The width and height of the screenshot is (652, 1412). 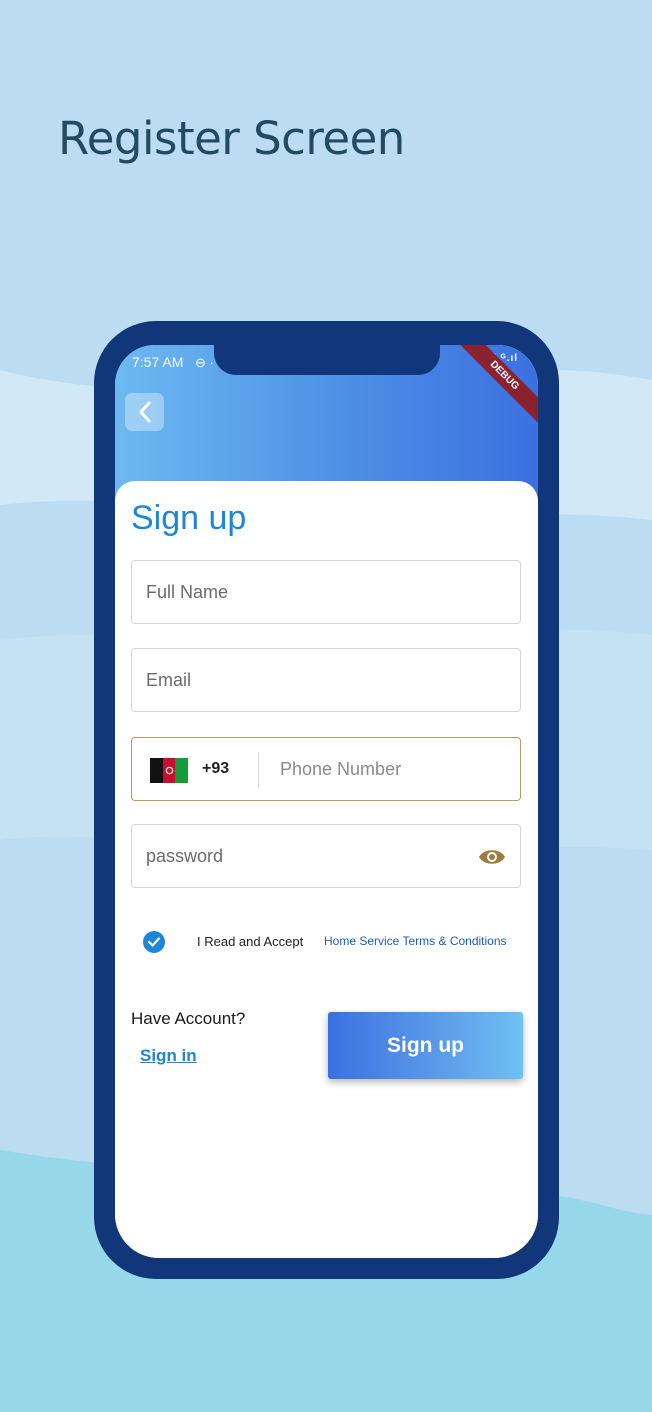 I want to click on dial-code: +93, so click(x=215, y=769).